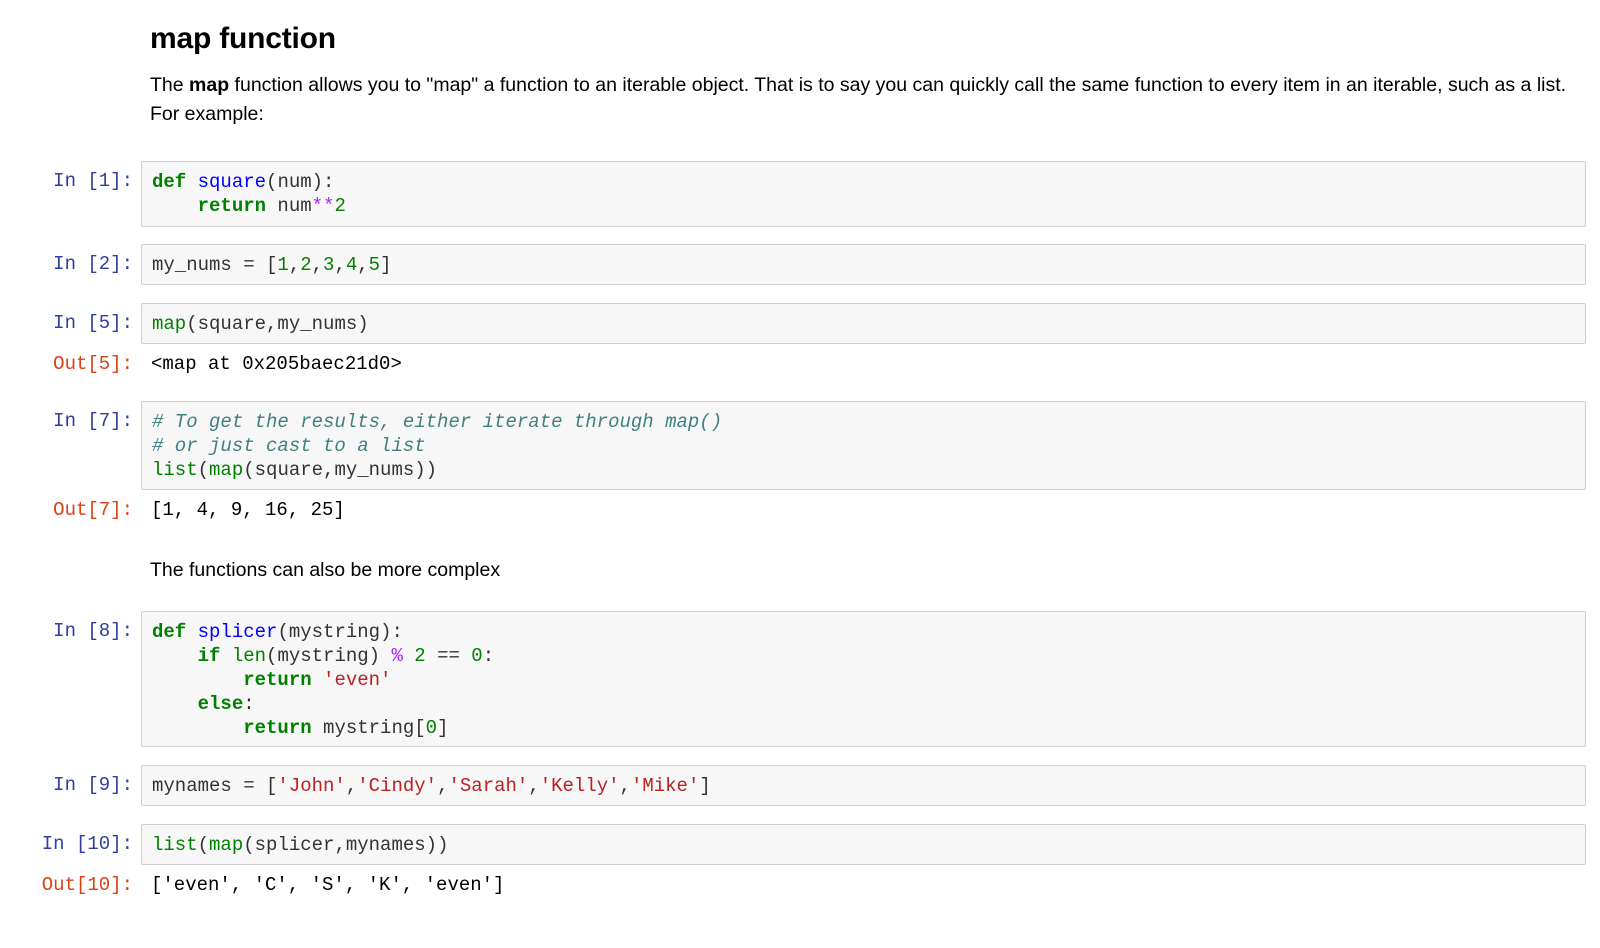 The image size is (1600, 948). Describe the element at coordinates (328, 885) in the screenshot. I see `output-10: ['even', 'C', 'S', 'K', 'even']` at that location.